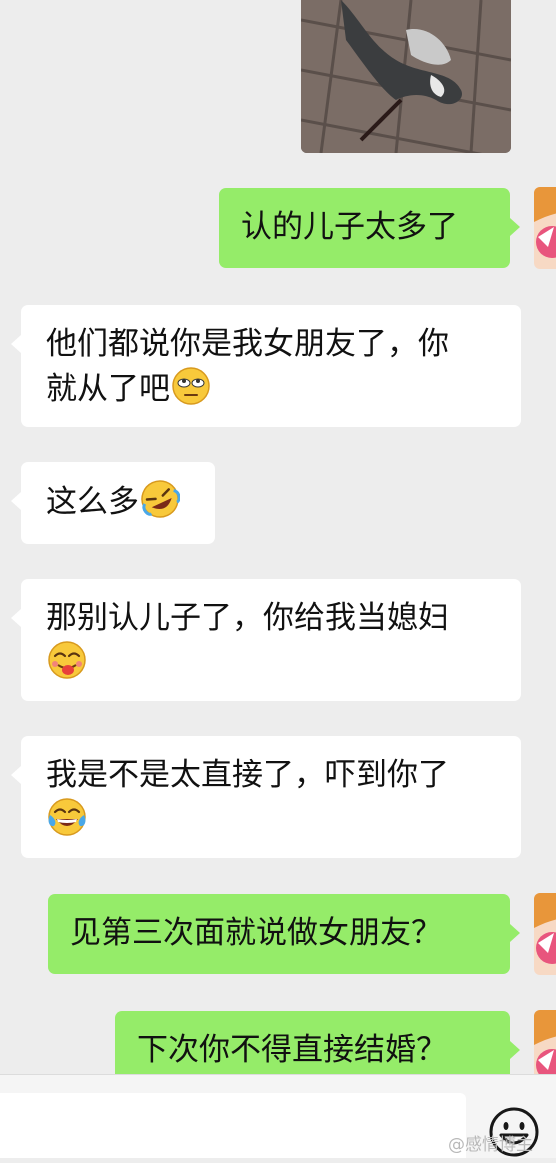  What do you see at coordinates (233, 1125) in the screenshot?
I see `message-input` at bounding box center [233, 1125].